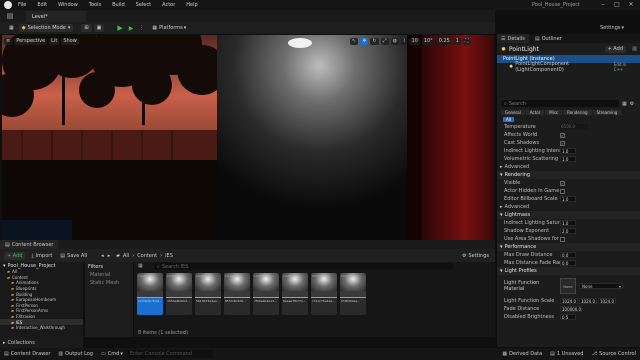  What do you see at coordinates (562, 191) in the screenshot?
I see `checkbox-unchecked` at bounding box center [562, 191].